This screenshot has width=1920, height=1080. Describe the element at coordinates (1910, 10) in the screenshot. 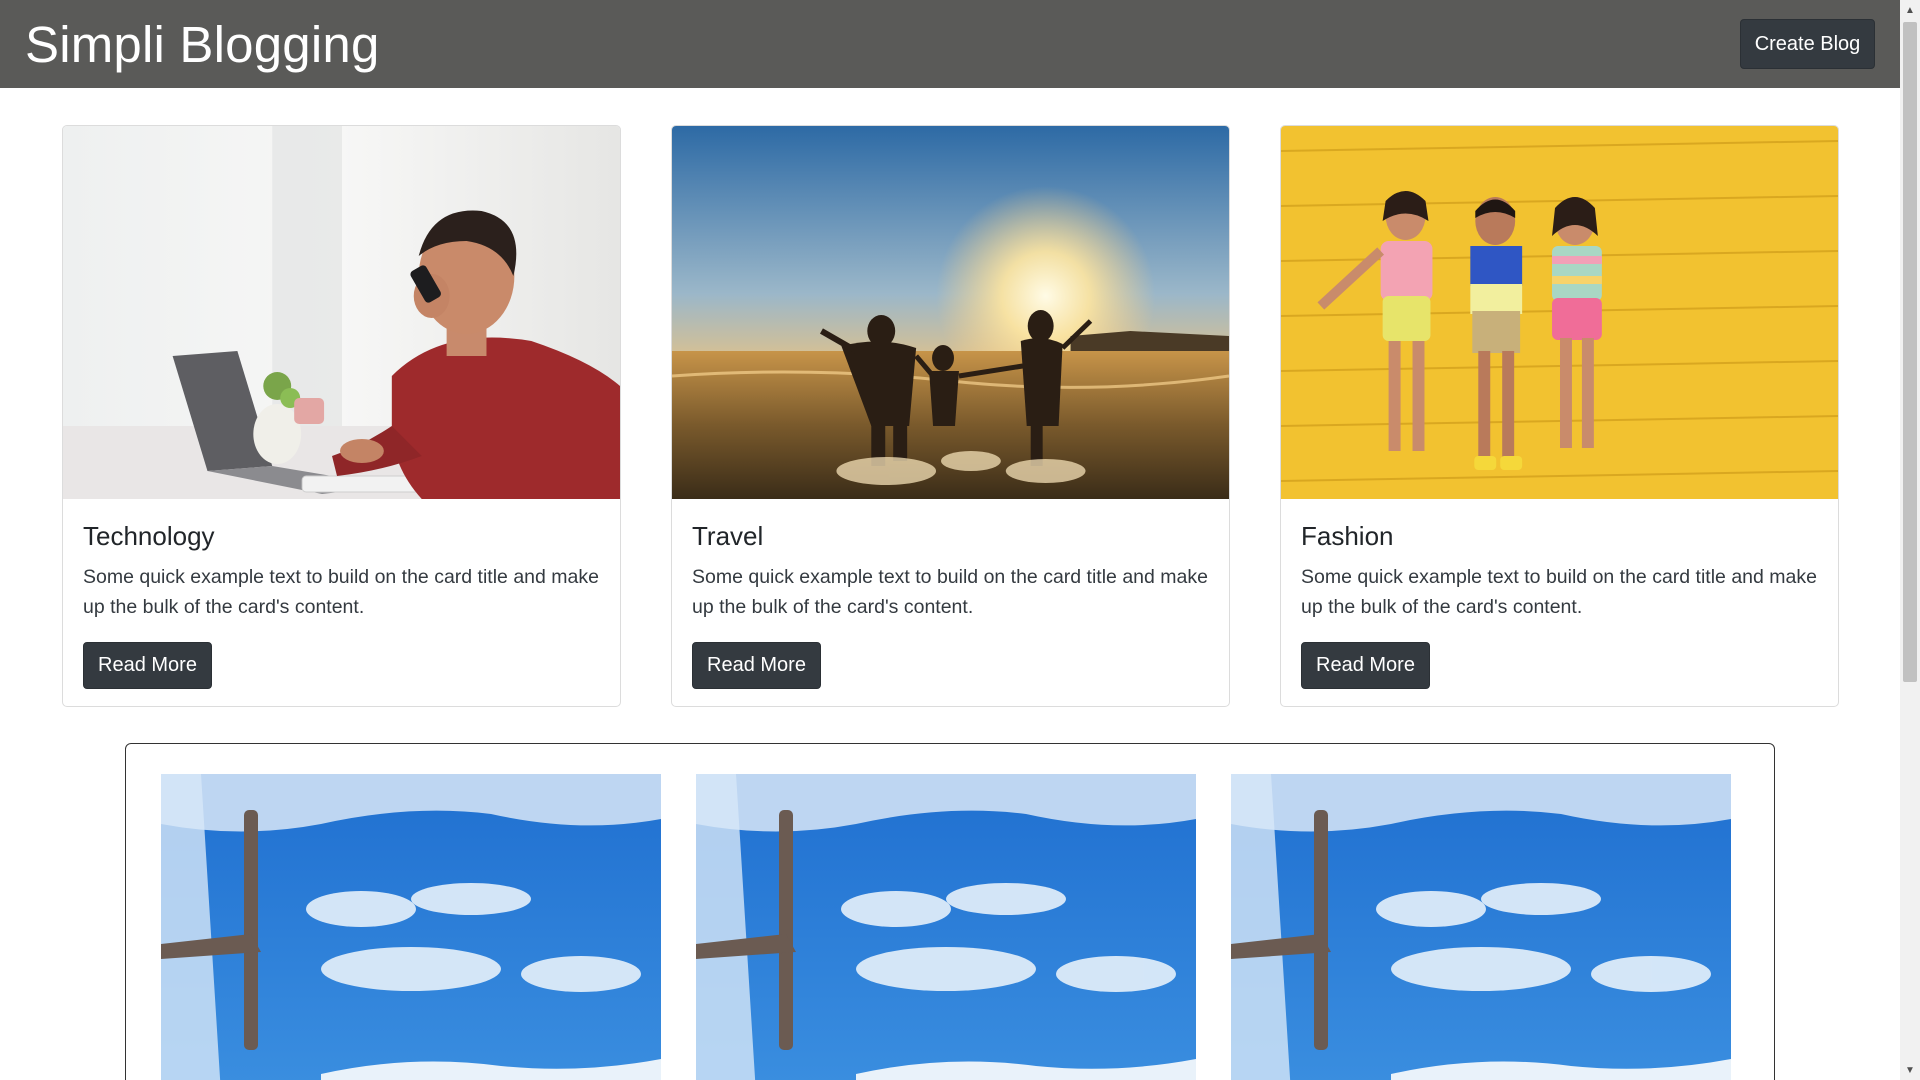

I see `scroll-up-arrow-icon: ▲` at that location.